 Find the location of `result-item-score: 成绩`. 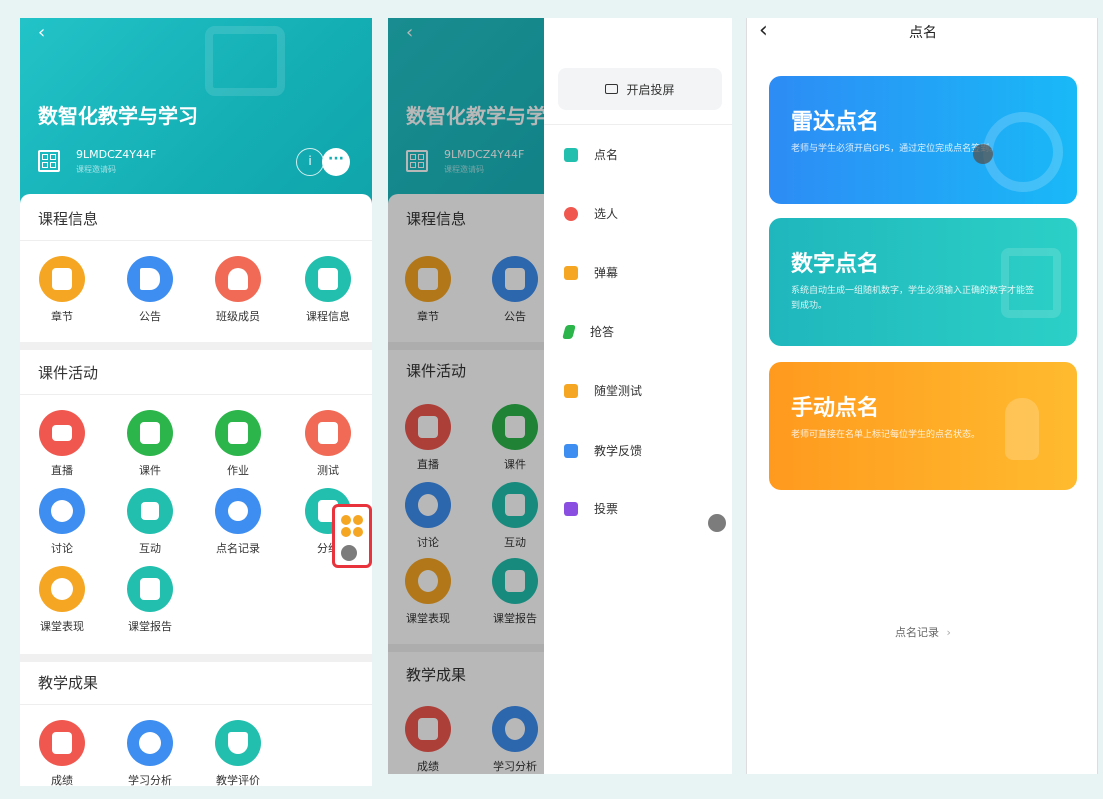

result-item-score: 成绩 is located at coordinates (62, 753).